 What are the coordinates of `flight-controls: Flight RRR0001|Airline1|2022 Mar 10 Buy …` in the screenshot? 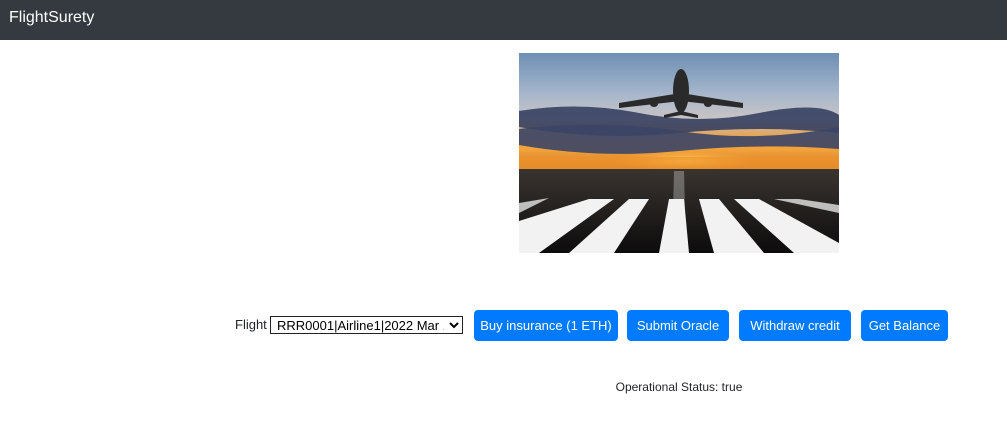 It's located at (503, 326).